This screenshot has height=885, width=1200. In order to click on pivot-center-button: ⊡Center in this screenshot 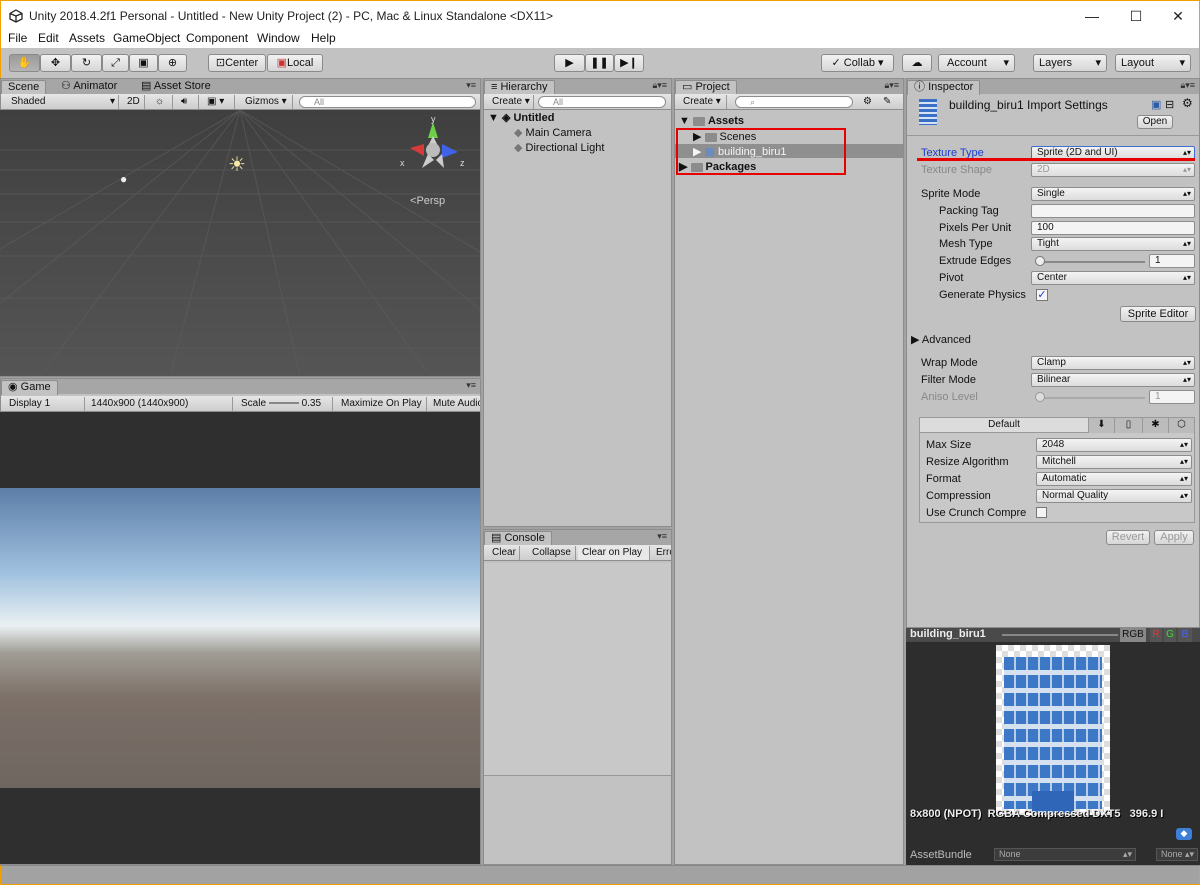, I will do `click(237, 63)`.